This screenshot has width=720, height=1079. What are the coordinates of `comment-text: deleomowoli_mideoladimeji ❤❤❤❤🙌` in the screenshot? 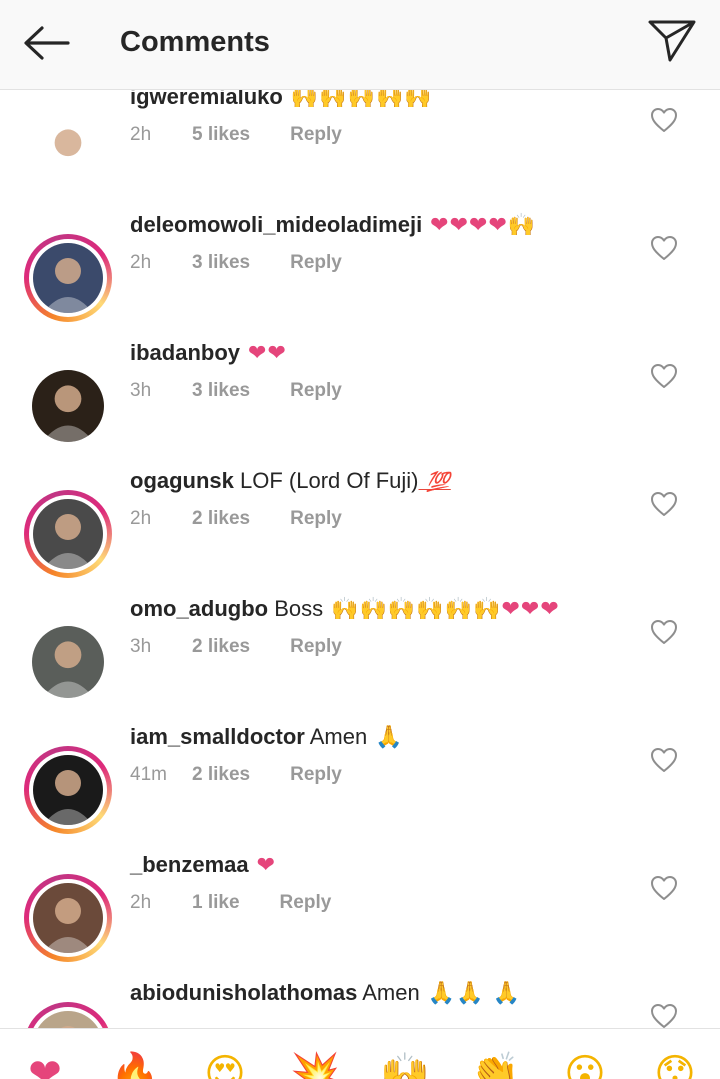 It's located at (333, 225).